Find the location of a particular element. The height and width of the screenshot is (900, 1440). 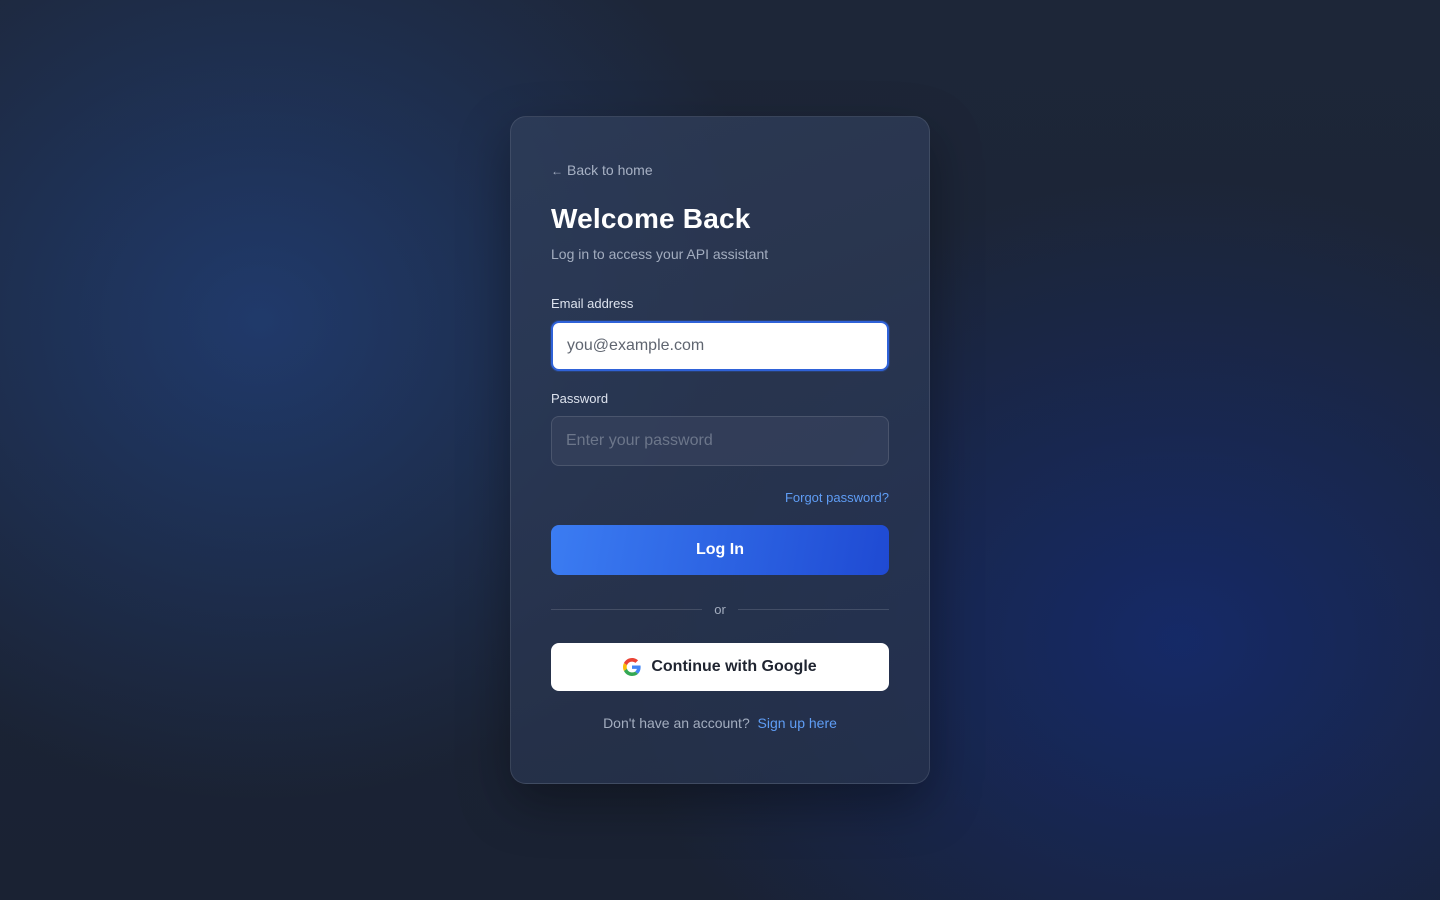

continue-with-google-button: Continue with Google is located at coordinates (720, 667).